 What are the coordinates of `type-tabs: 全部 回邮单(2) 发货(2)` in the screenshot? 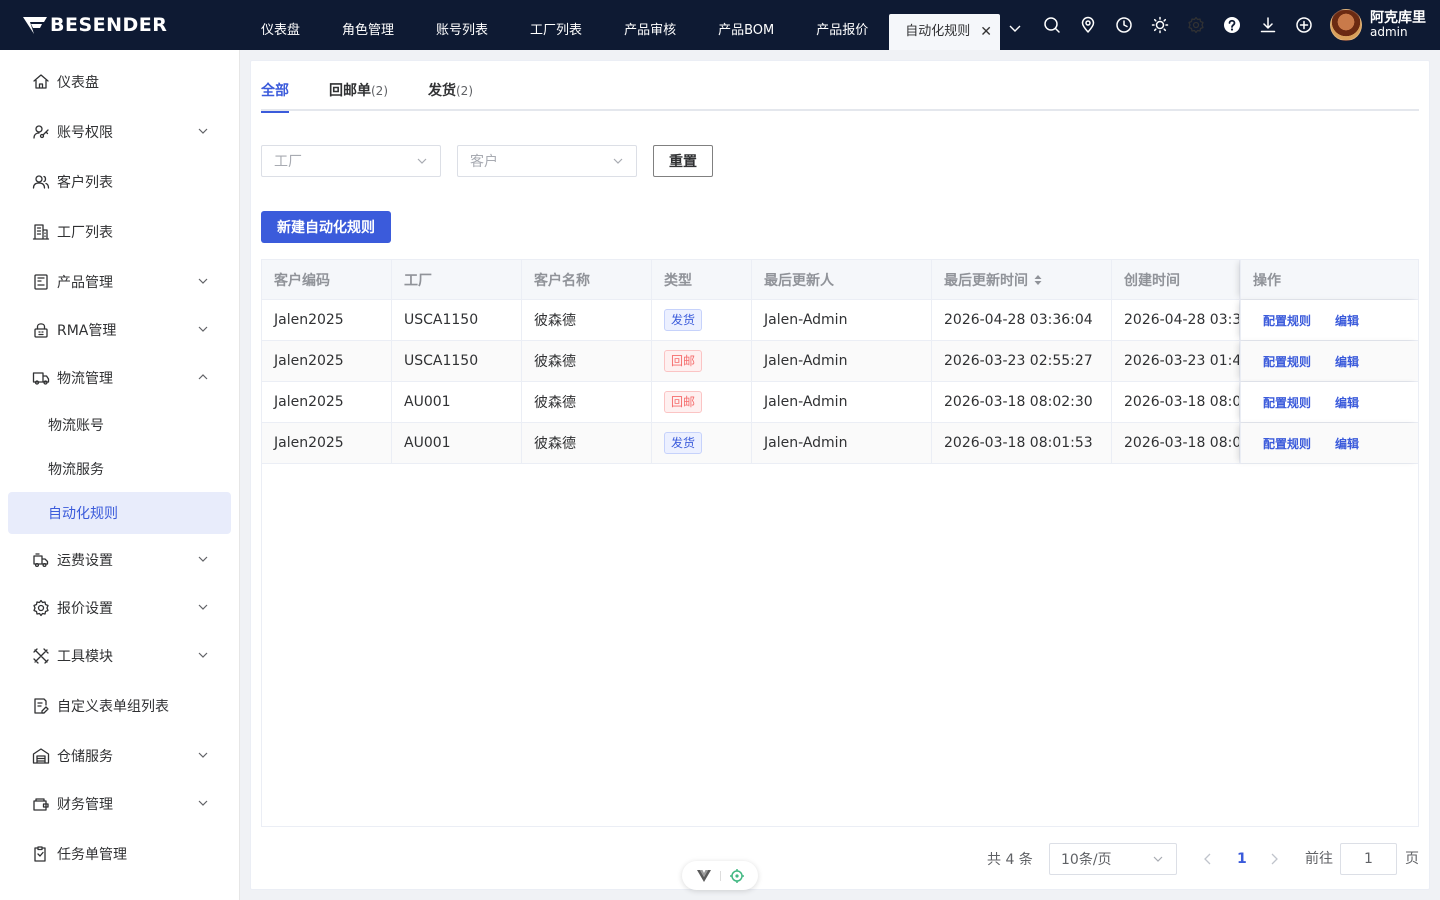 It's located at (840, 87).